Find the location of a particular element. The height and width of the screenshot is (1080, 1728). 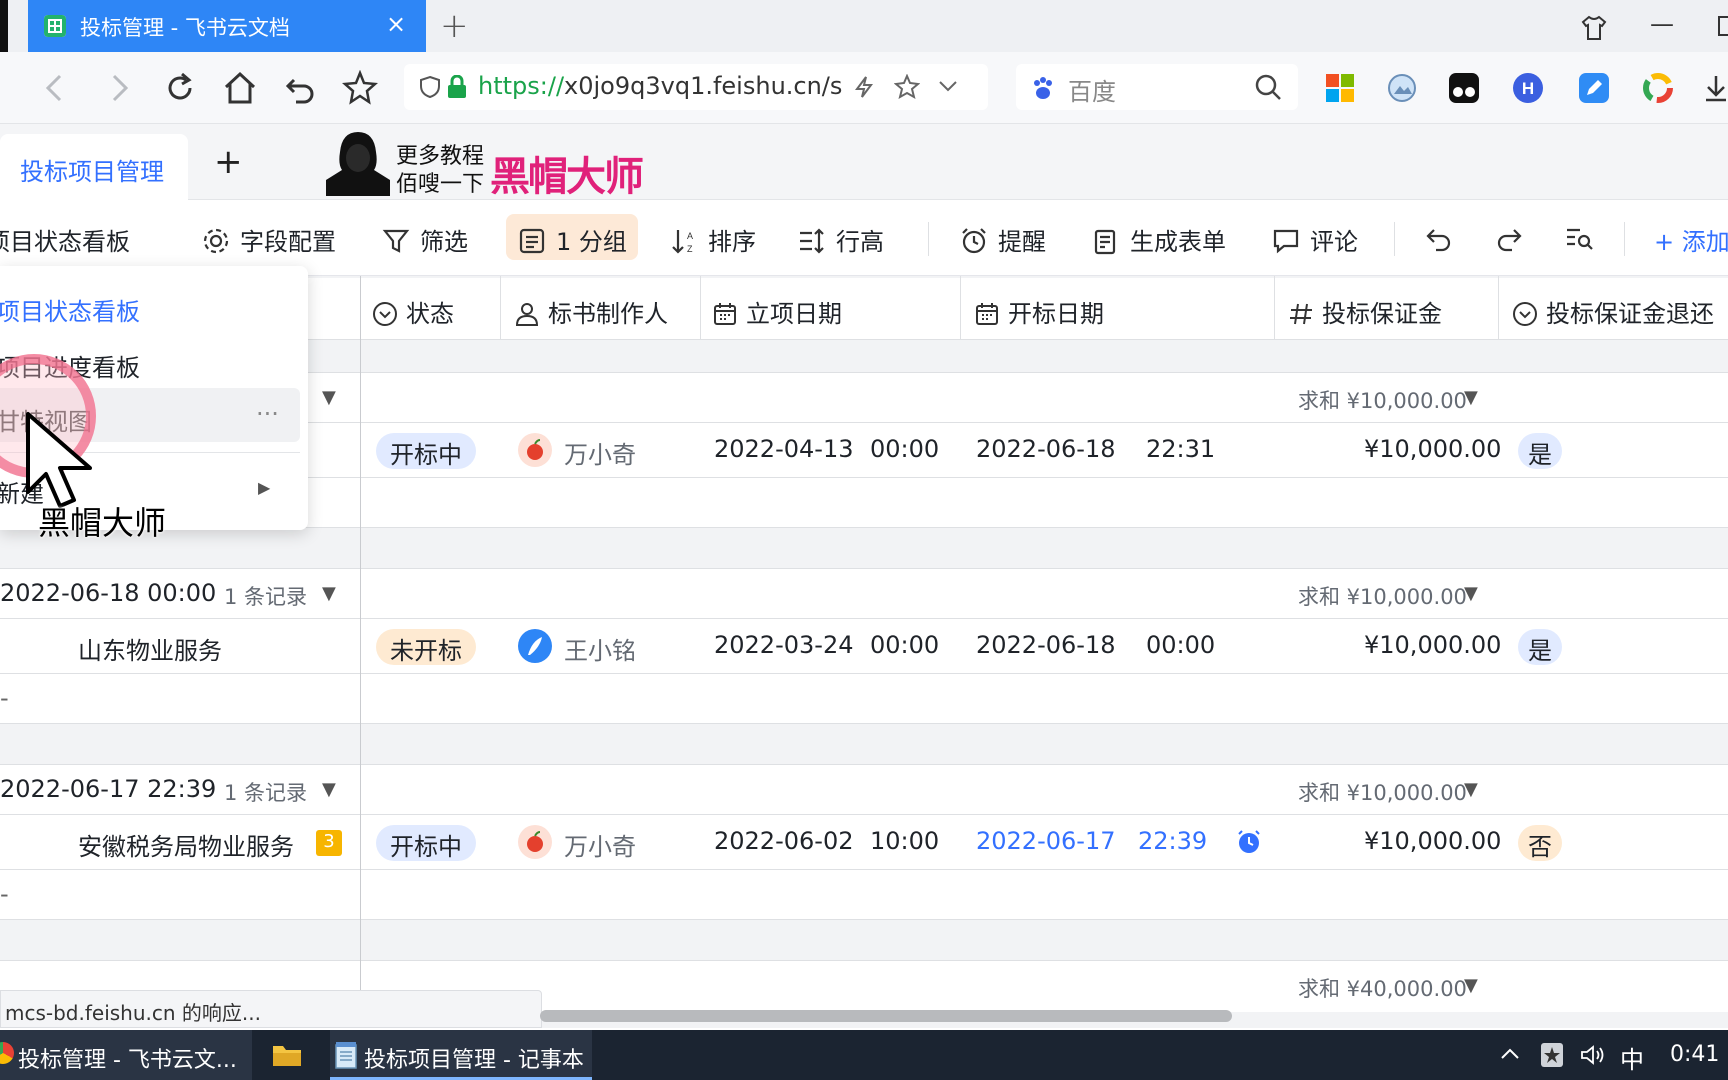

generate-form-button: 生成表单 is located at coordinates (1159, 239).